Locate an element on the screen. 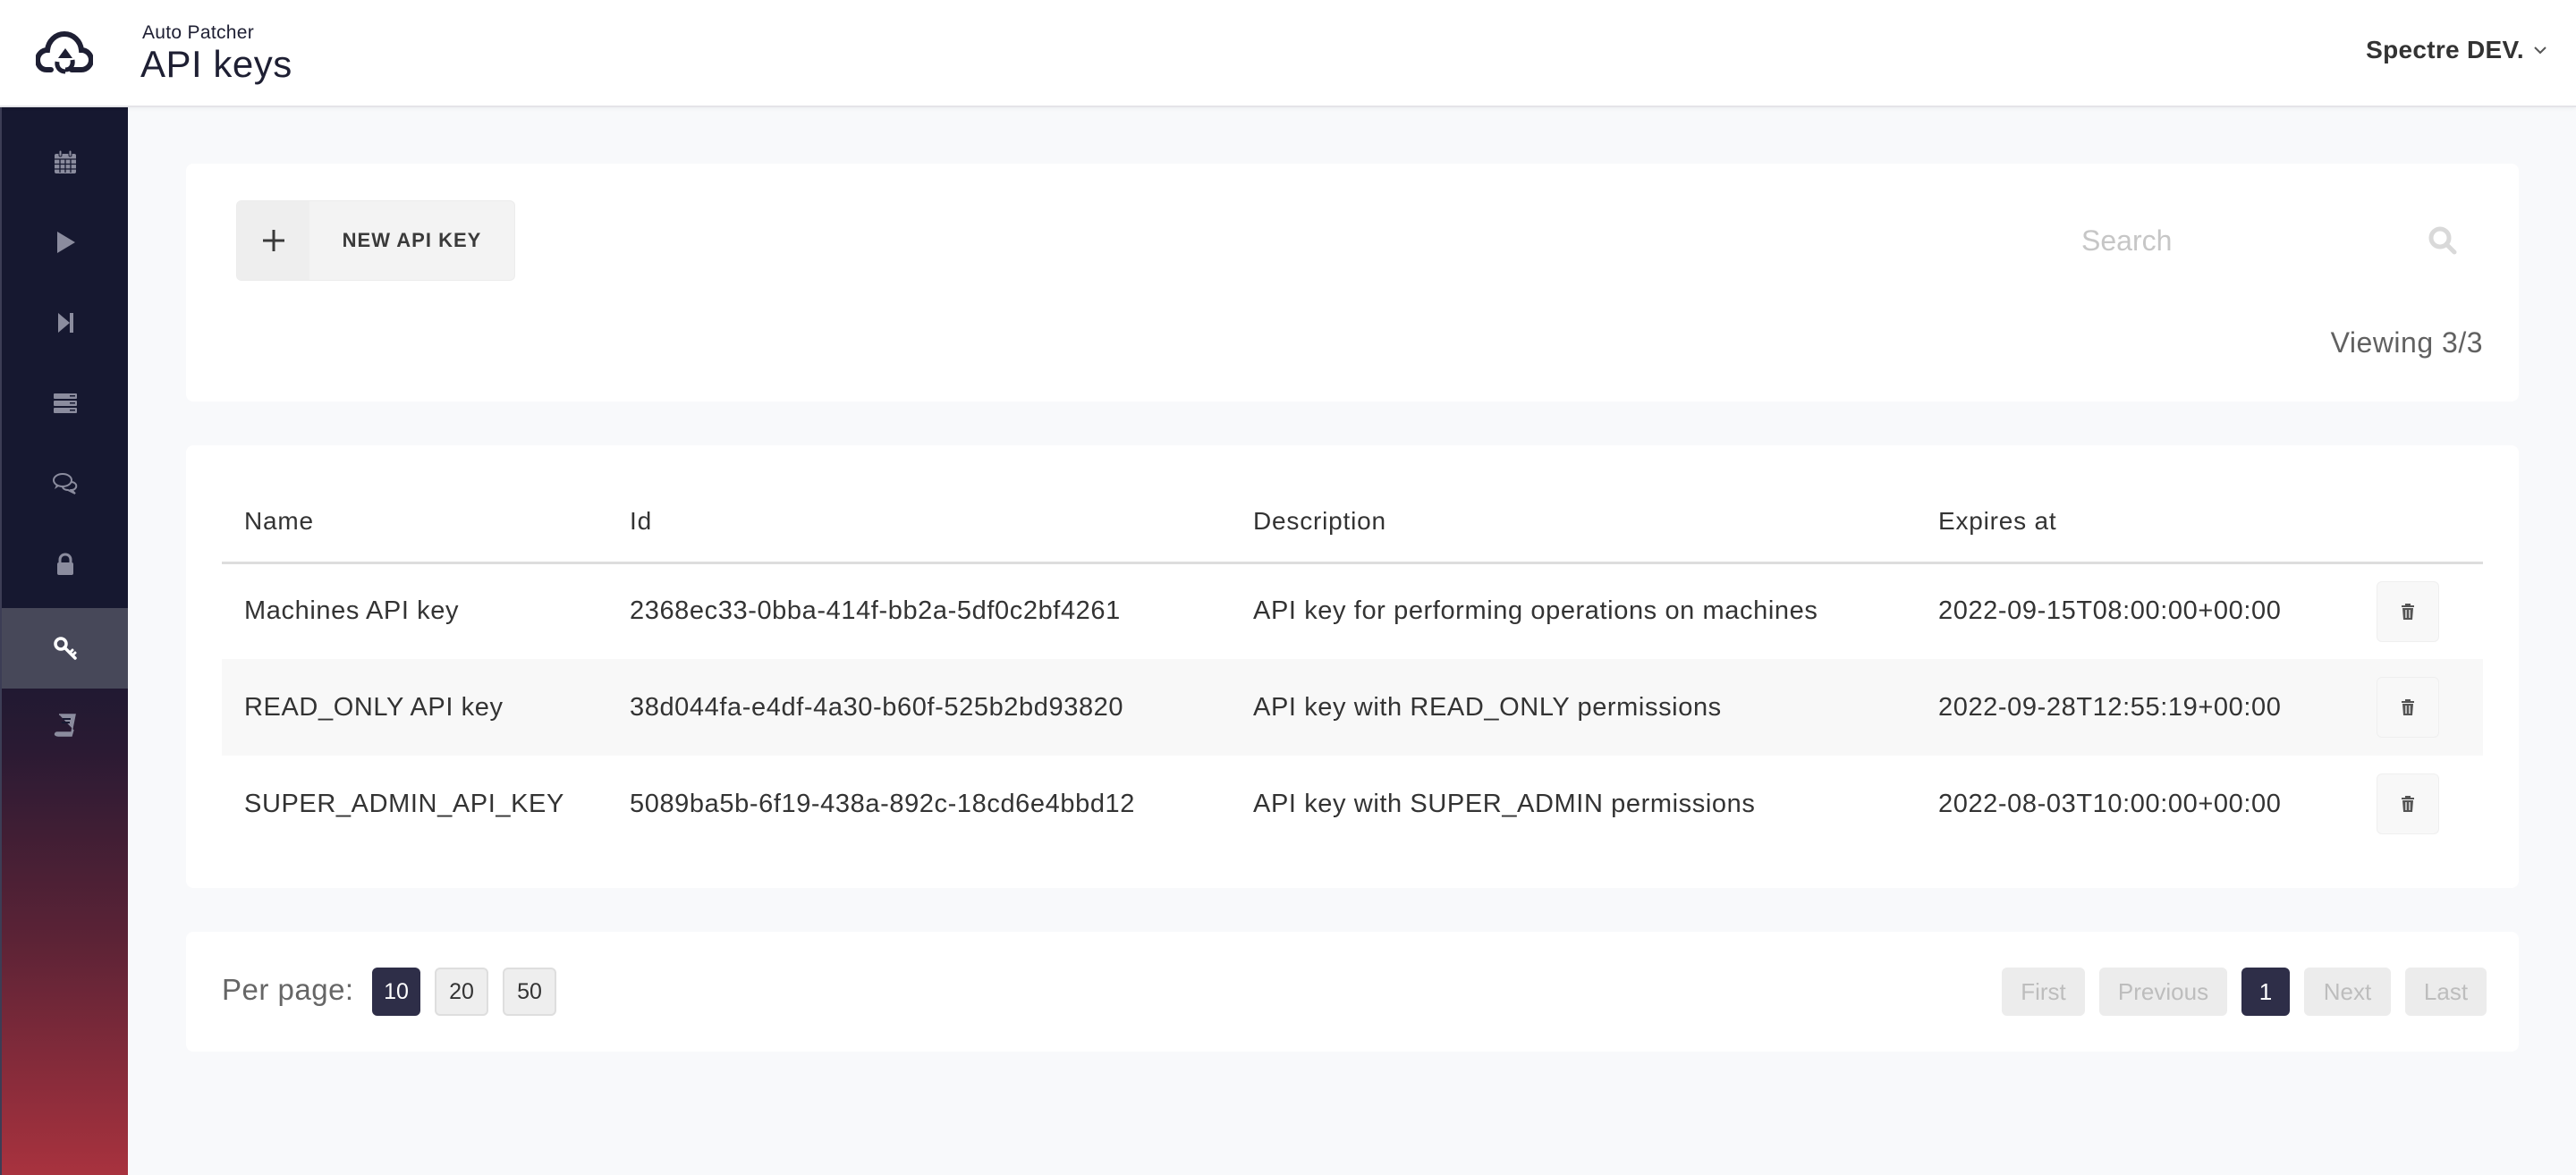  sidebar is located at coordinates (64, 641).